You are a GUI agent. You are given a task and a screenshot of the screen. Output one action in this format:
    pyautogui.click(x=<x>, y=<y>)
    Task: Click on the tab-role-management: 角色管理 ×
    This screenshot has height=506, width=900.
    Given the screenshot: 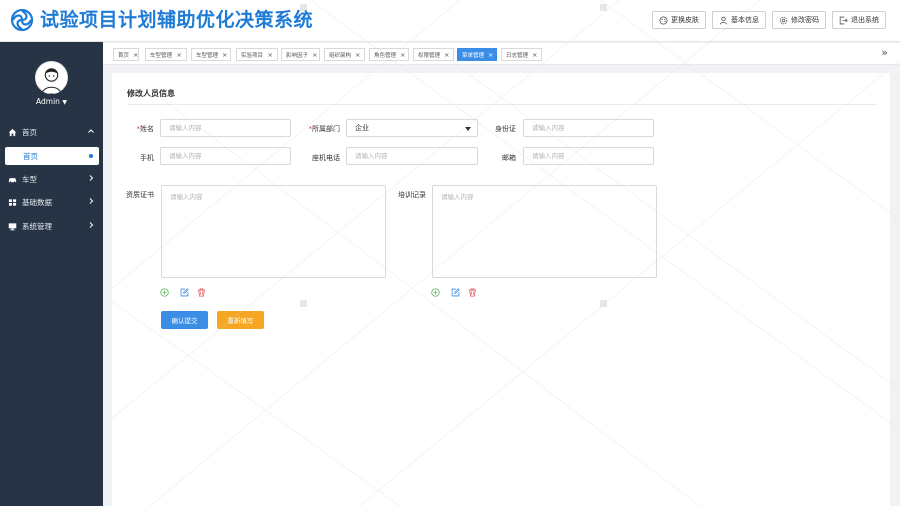 What is the action you would take?
    pyautogui.click(x=389, y=54)
    